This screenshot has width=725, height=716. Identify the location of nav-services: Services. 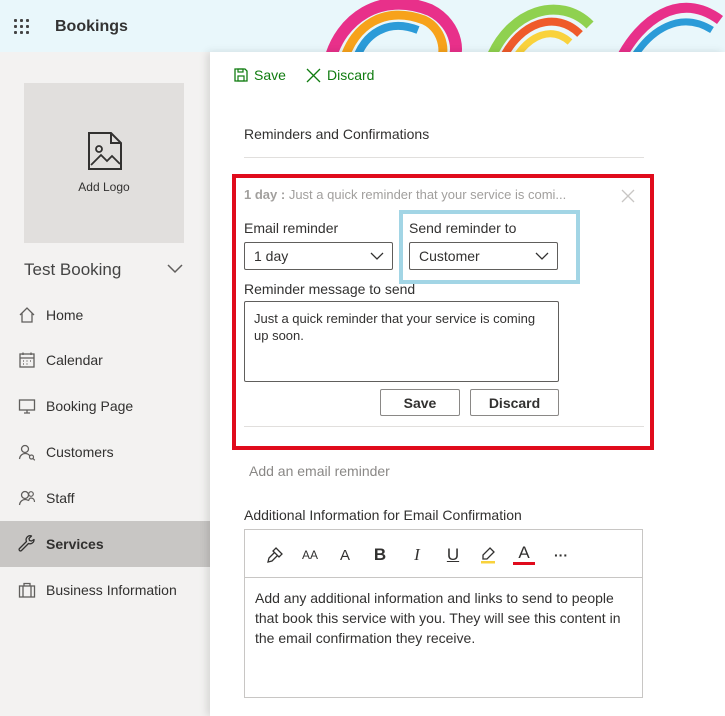
(105, 544).